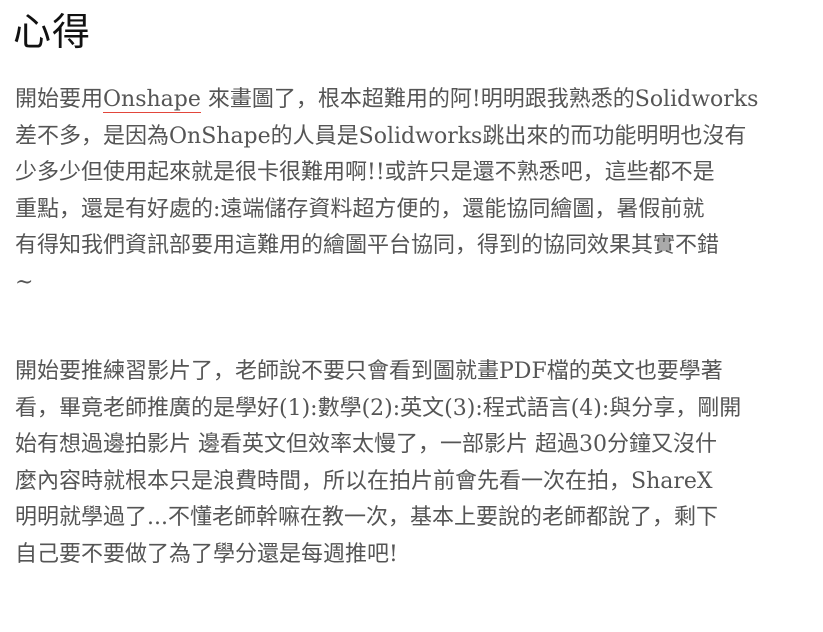 The width and height of the screenshot is (823, 632). Describe the element at coordinates (366, 518) in the screenshot. I see `paragraph-line: 明明就學過了...不懂老師幹嘛在教一次，基本上要說的老師都說了，剩下` at that location.